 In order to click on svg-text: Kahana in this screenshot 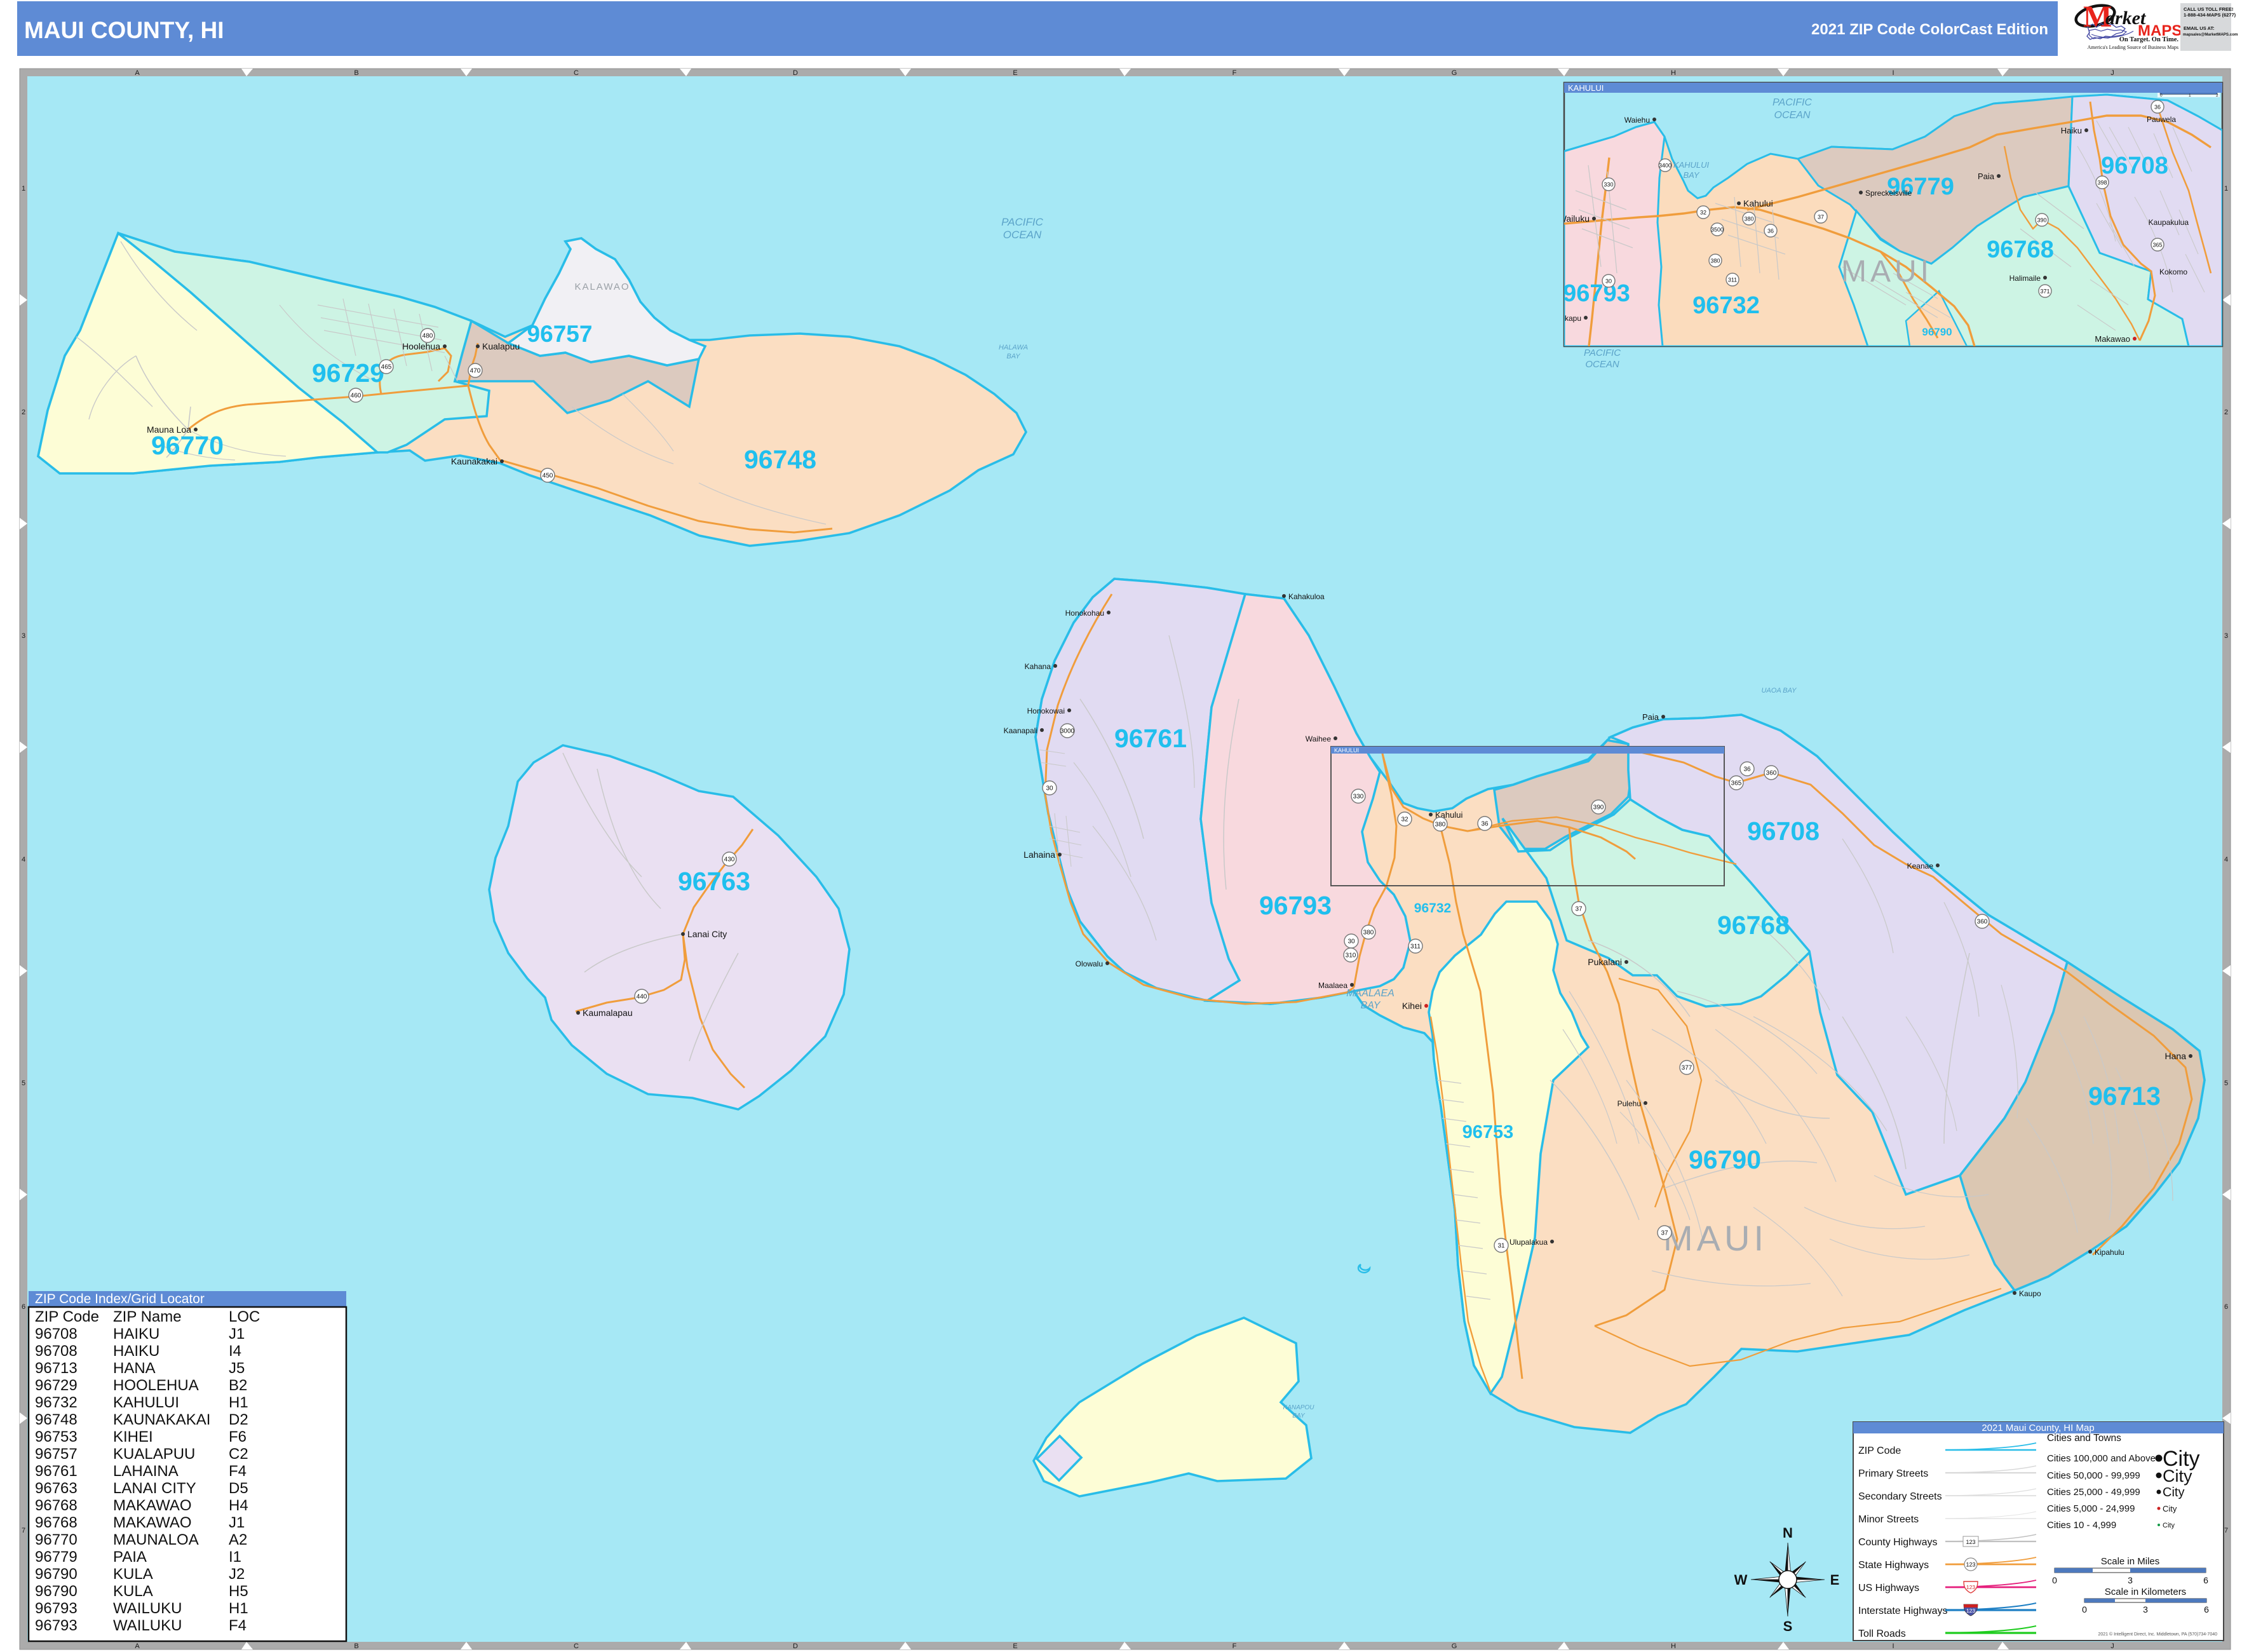, I will do `click(1038, 666)`.